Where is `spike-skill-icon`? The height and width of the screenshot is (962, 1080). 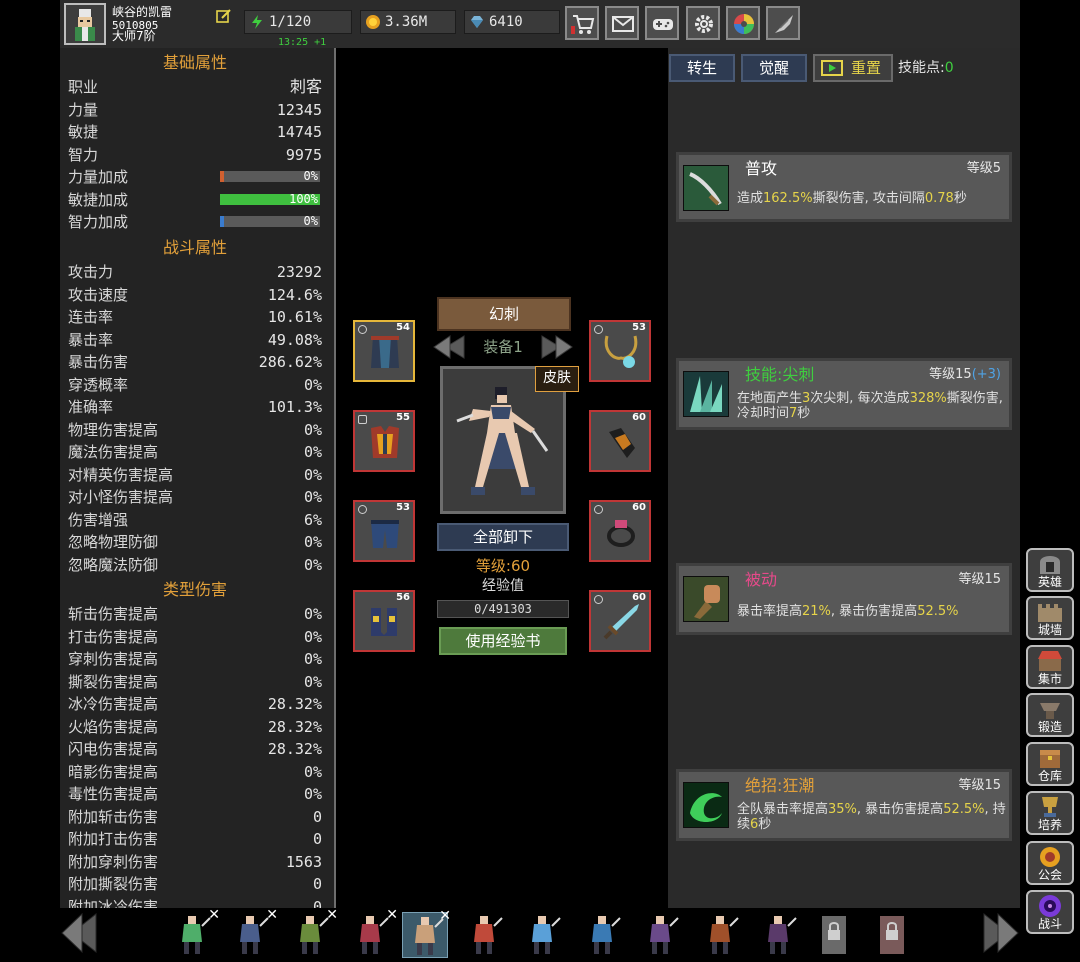
spike-skill-icon is located at coordinates (706, 394).